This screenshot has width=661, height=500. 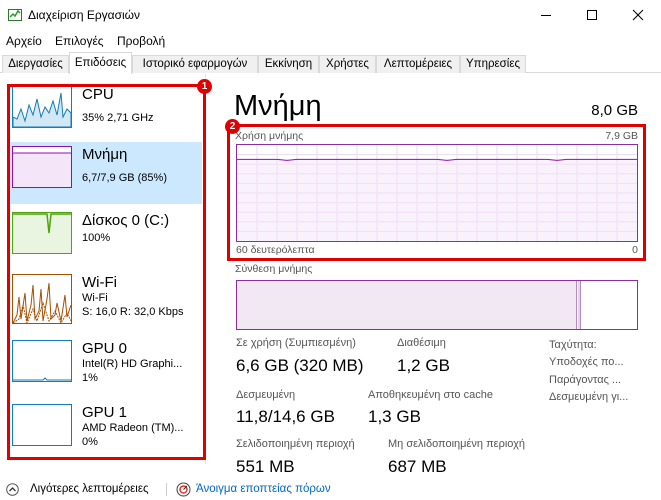 What do you see at coordinates (265, 466) in the screenshot?
I see `paged-pool-value: 551 MB` at bounding box center [265, 466].